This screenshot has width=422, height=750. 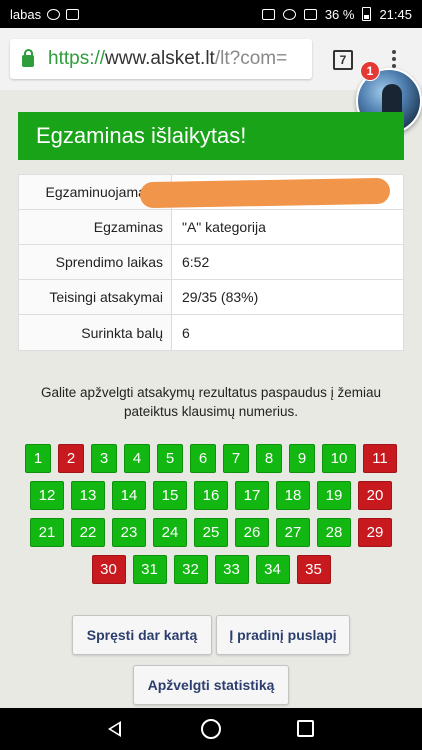 What do you see at coordinates (47, 532) in the screenshot?
I see `question-button-21: 21` at bounding box center [47, 532].